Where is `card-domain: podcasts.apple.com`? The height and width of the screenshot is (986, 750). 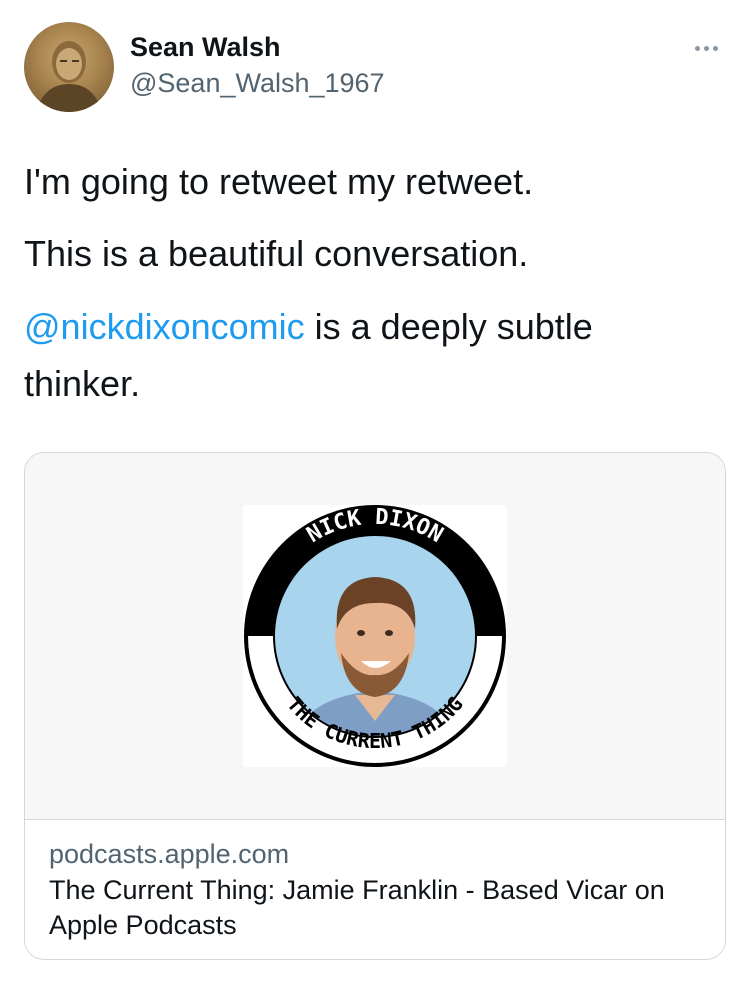
card-domain: podcasts.apple.com is located at coordinates (169, 854).